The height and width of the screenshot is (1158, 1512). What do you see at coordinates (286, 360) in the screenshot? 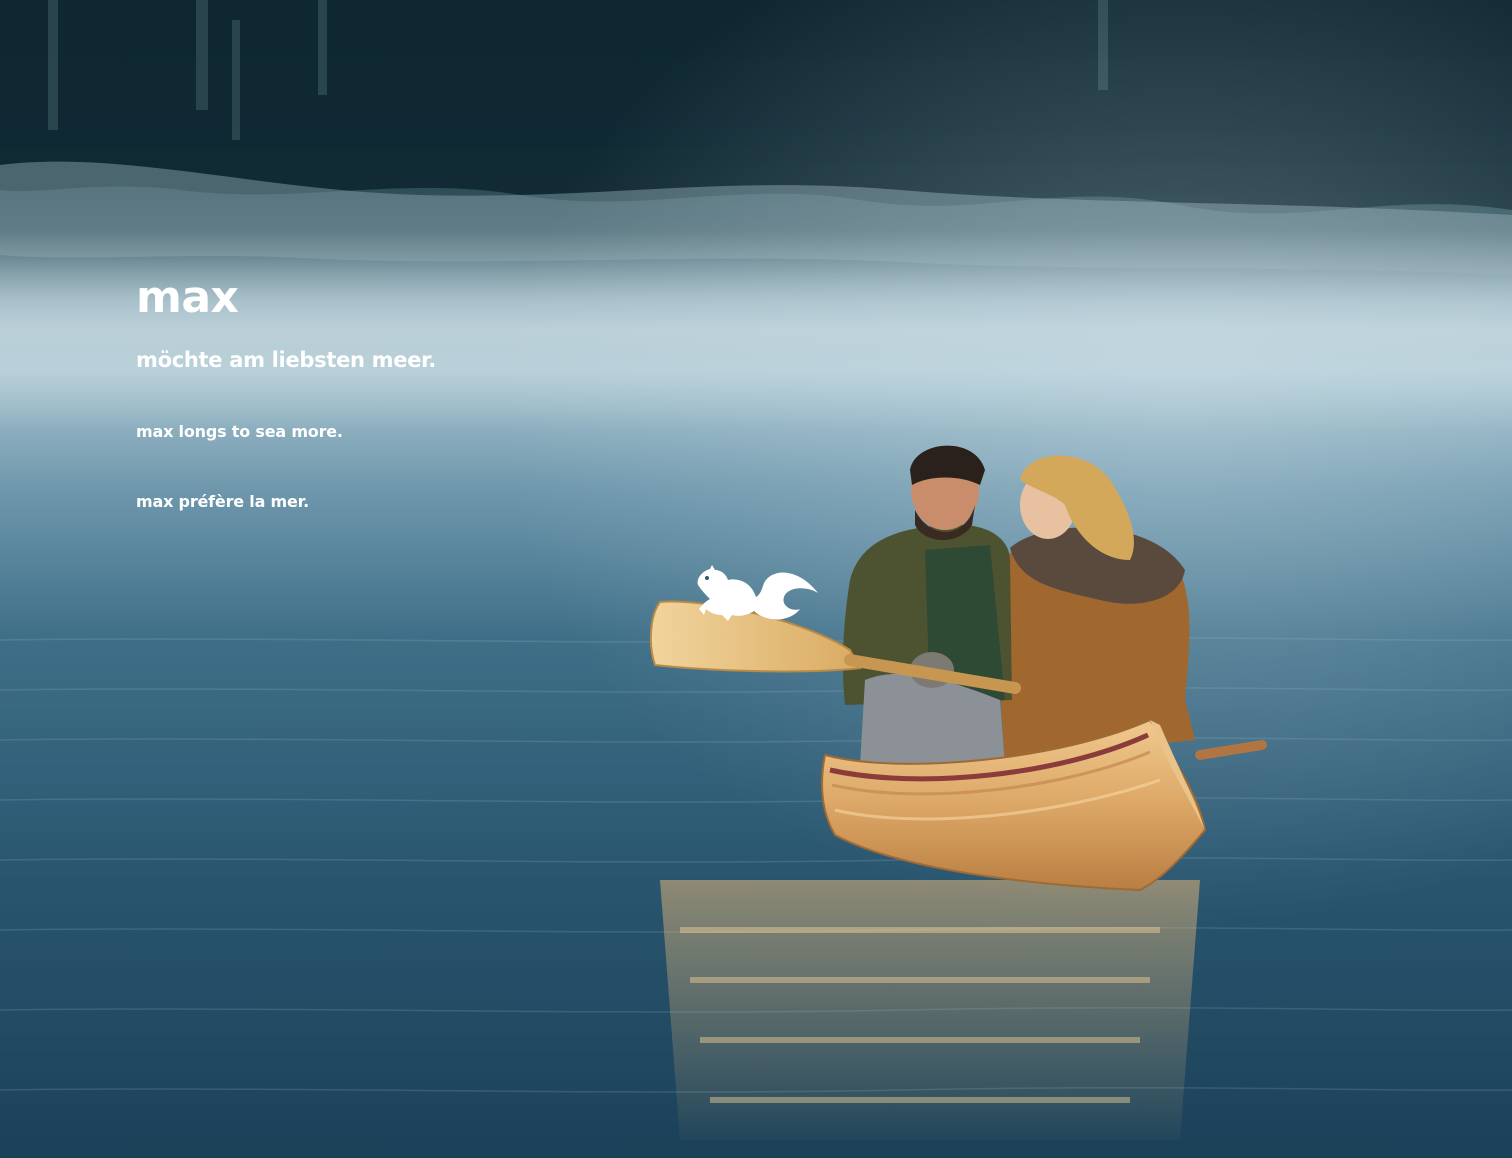
I see `tagline-german: möchte am liebsten meer.` at bounding box center [286, 360].